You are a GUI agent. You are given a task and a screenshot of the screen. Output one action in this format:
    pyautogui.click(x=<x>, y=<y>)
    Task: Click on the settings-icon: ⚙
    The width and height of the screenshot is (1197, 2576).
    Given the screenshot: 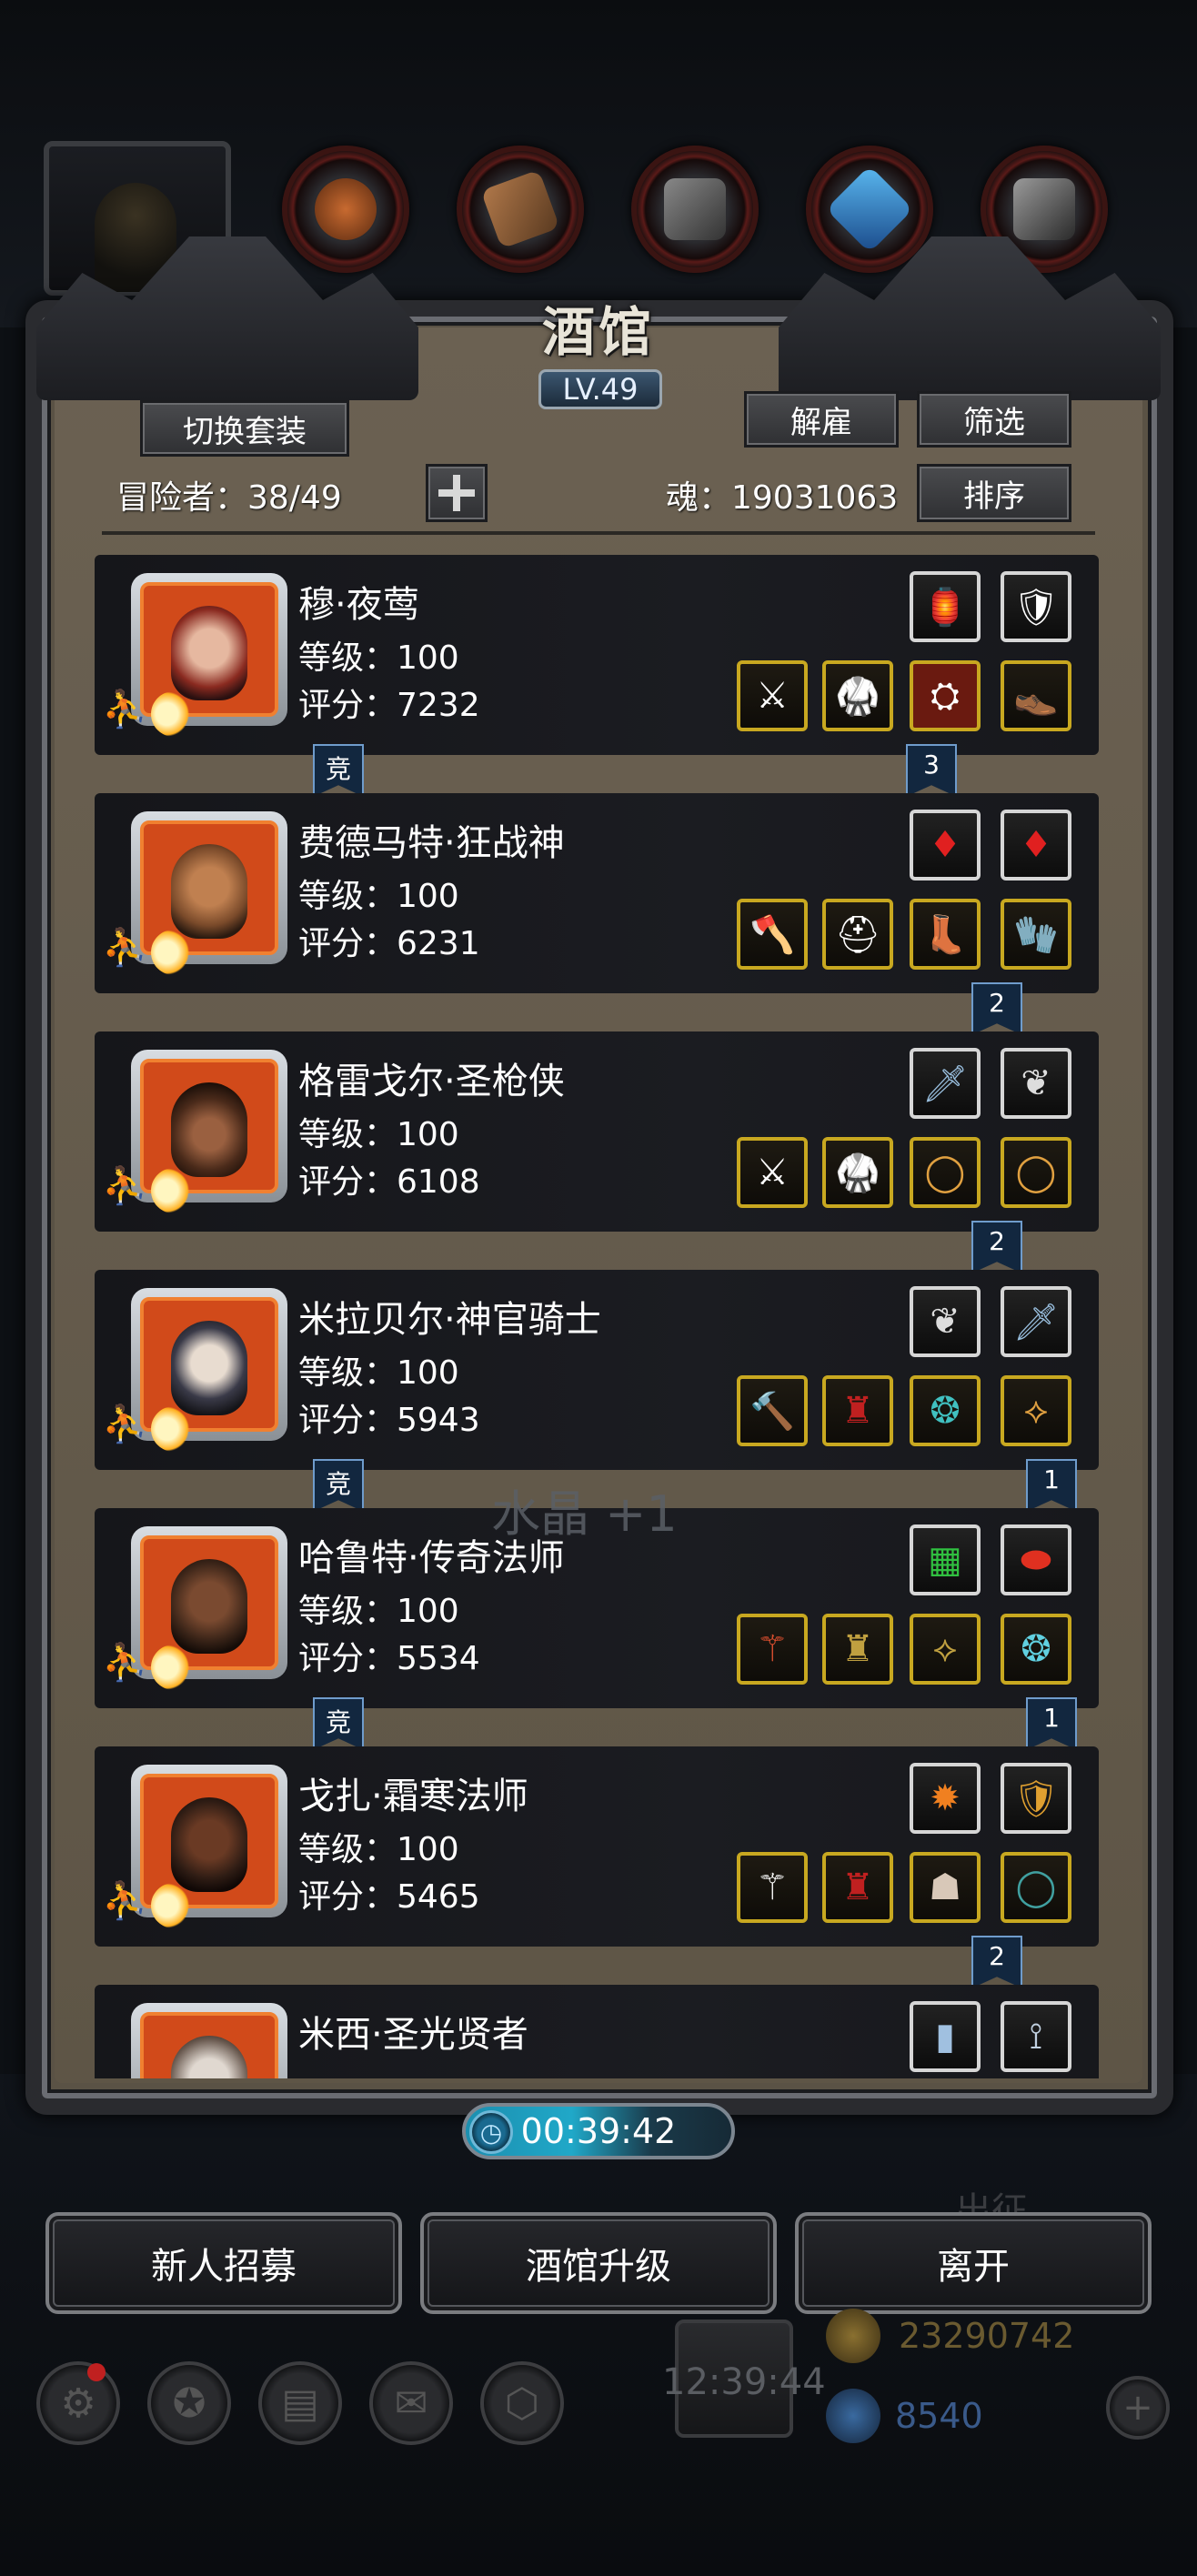 What is the action you would take?
    pyautogui.click(x=78, y=2403)
    